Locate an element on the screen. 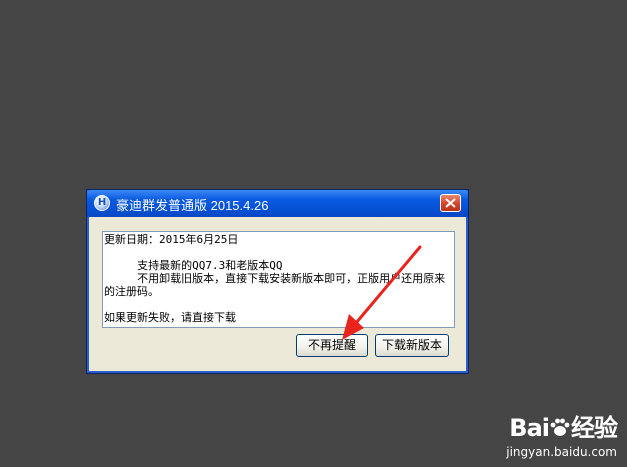 This screenshot has width=627, height=467. watermark-logo-text: Bai is located at coordinates (529, 428).